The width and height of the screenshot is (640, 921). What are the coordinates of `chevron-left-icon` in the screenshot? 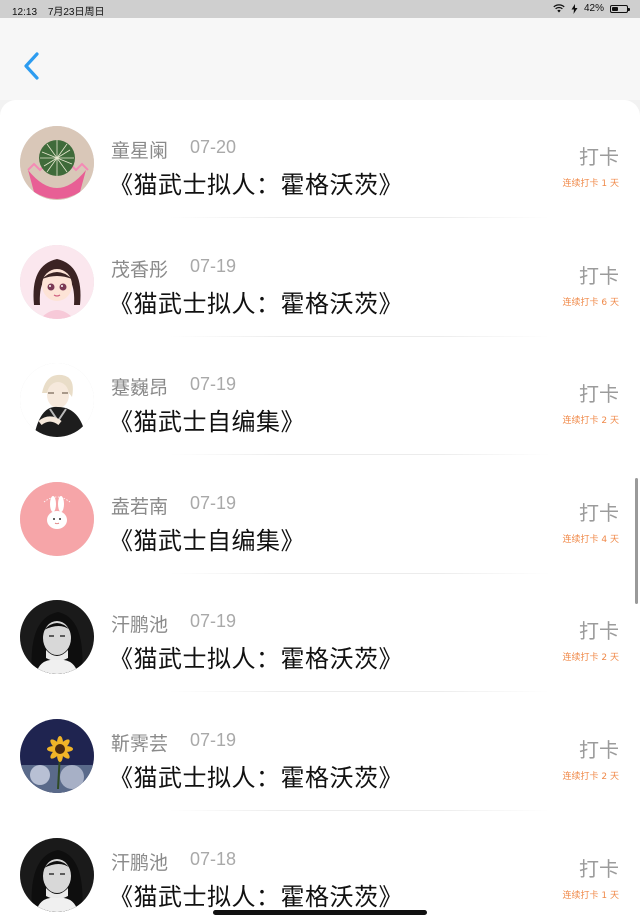 It's located at (31, 66).